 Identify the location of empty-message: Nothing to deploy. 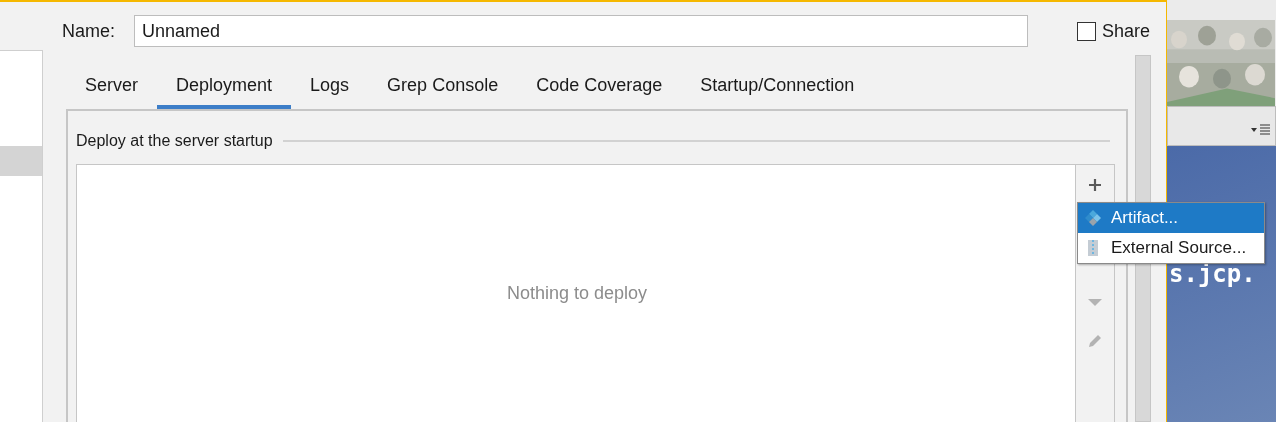
(576, 293).